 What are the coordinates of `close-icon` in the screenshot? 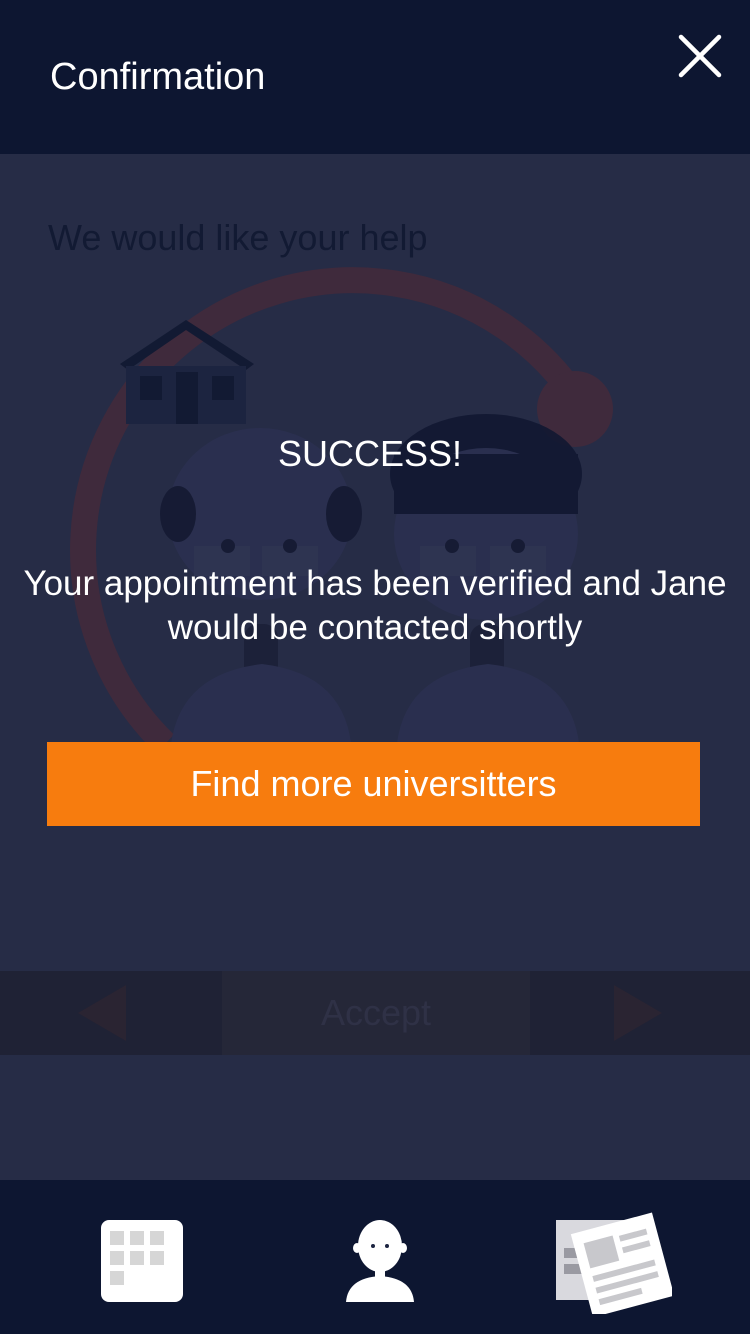 It's located at (700, 56).